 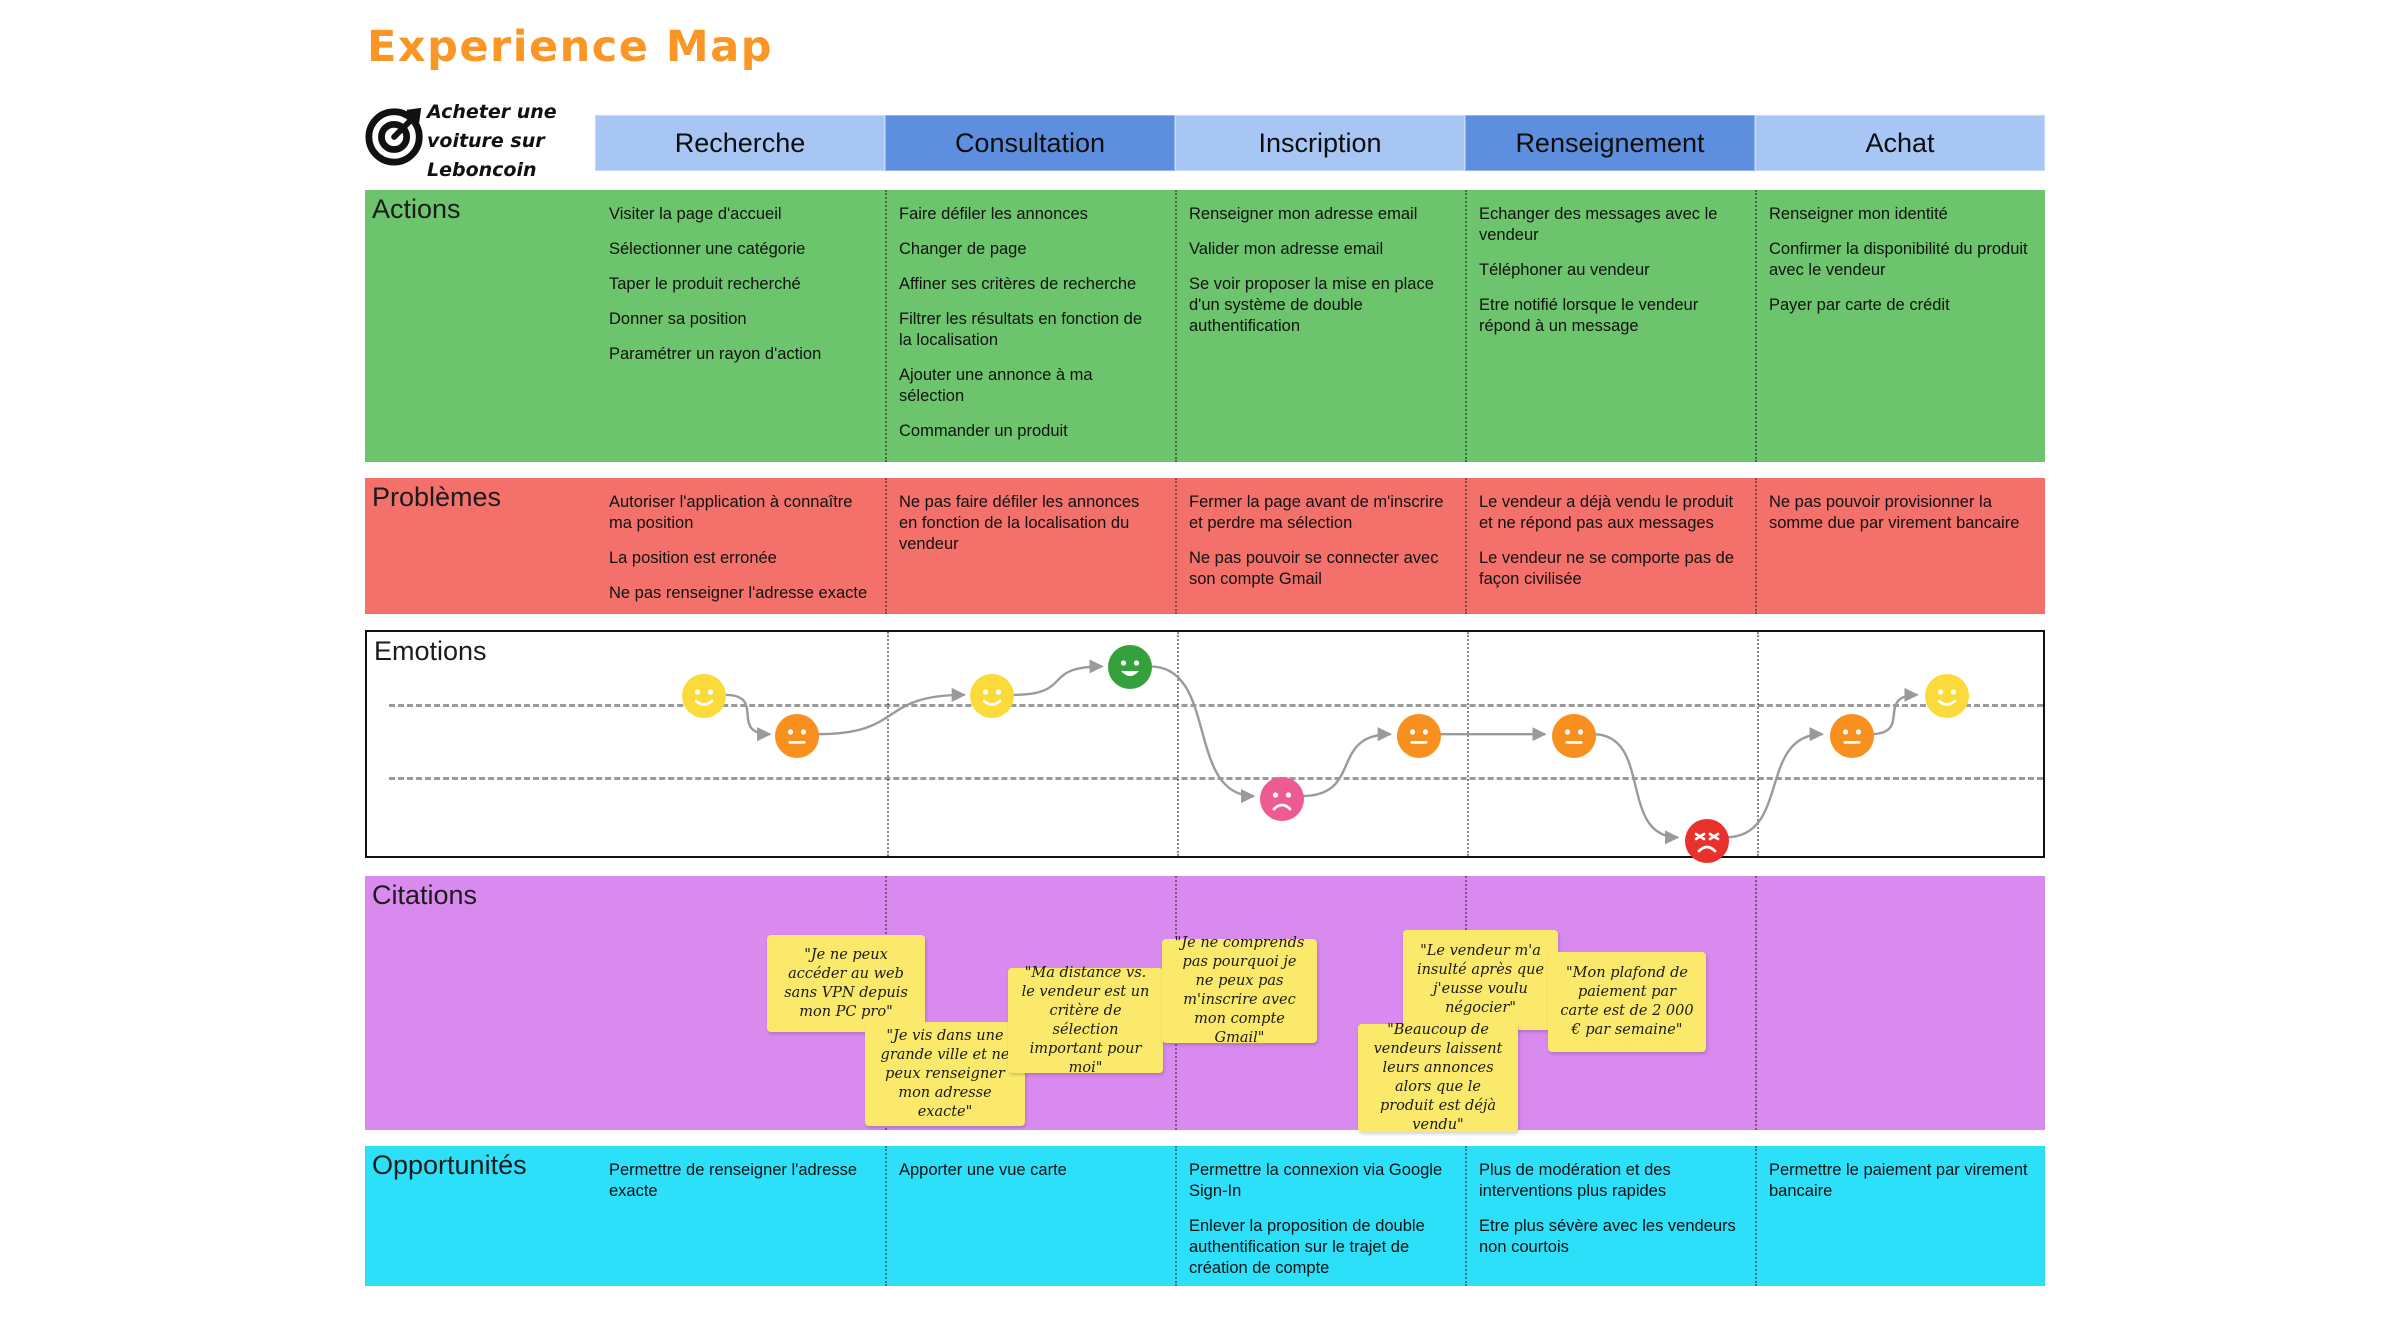 What do you see at coordinates (416, 209) in the screenshot?
I see `row-label-actions: Actions` at bounding box center [416, 209].